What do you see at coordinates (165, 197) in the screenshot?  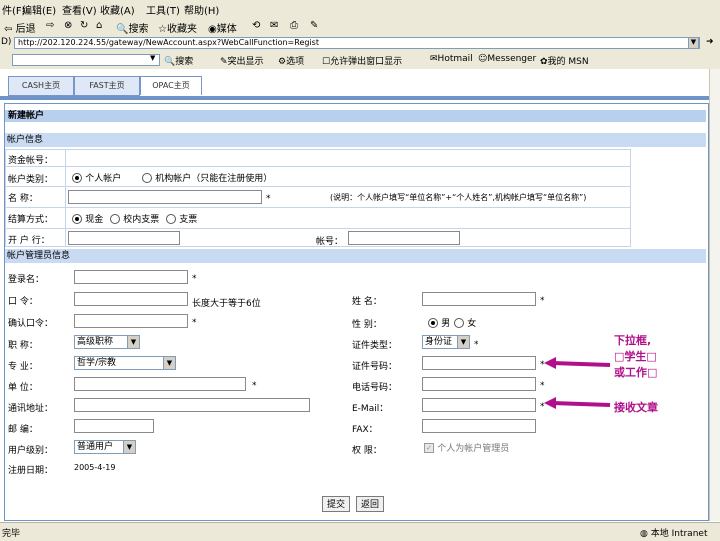 I see `name-input` at bounding box center [165, 197].